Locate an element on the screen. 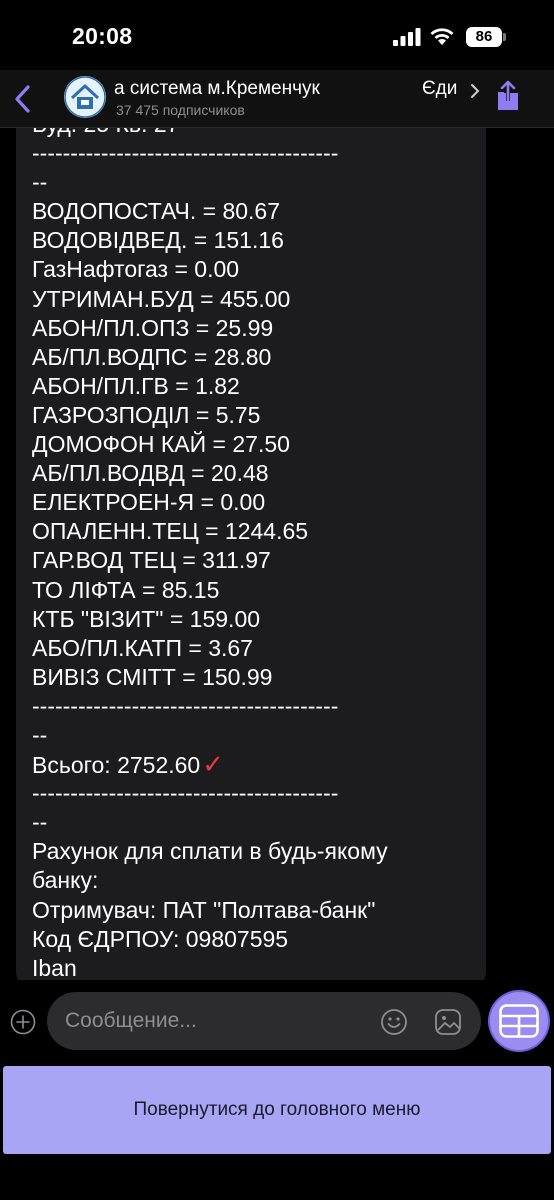 Image resolution: width=554 pixels, height=1200 pixels. message-line: ГАР.ВОД ТЕЦ = 311.97 is located at coordinates (252, 560).